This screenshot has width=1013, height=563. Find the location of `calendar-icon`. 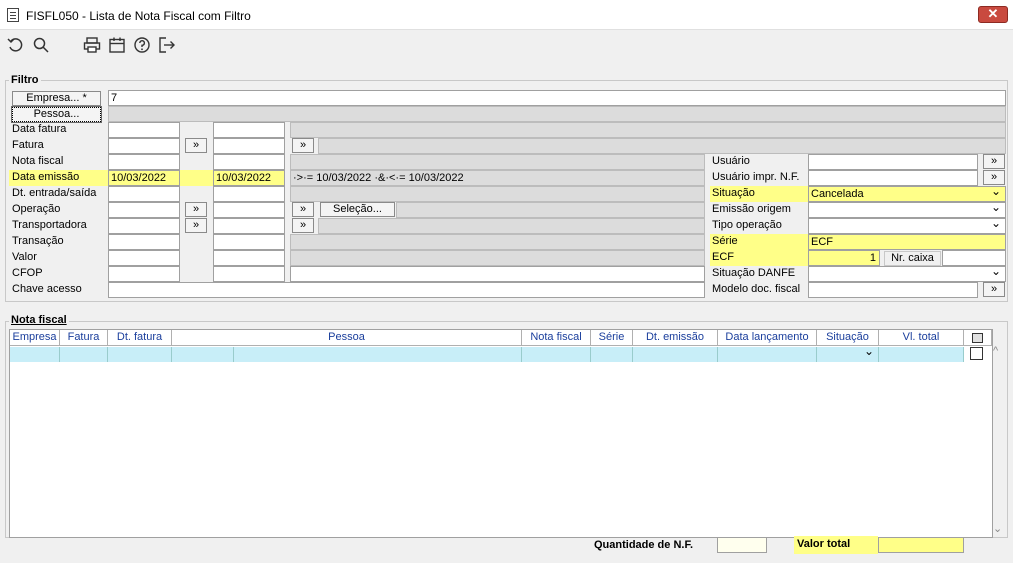

calendar-icon is located at coordinates (117, 45).